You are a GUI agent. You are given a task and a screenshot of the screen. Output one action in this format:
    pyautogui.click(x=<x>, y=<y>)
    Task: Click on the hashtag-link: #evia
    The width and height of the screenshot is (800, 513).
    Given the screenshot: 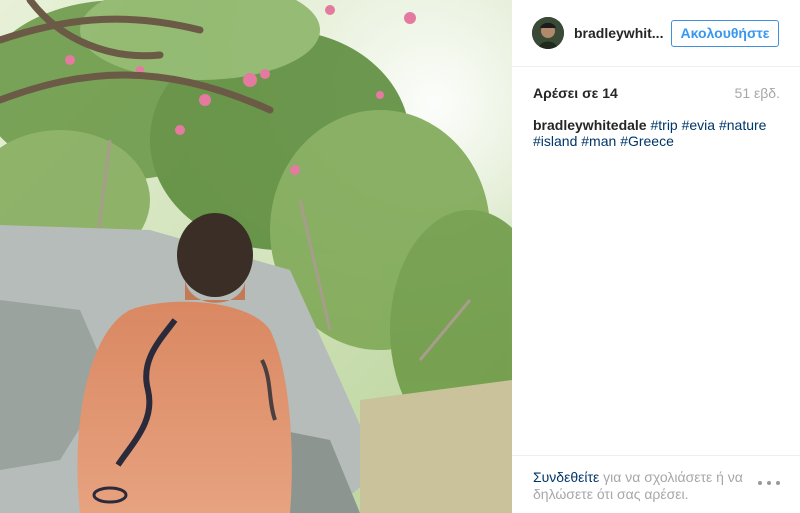 What is the action you would take?
    pyautogui.click(x=698, y=125)
    